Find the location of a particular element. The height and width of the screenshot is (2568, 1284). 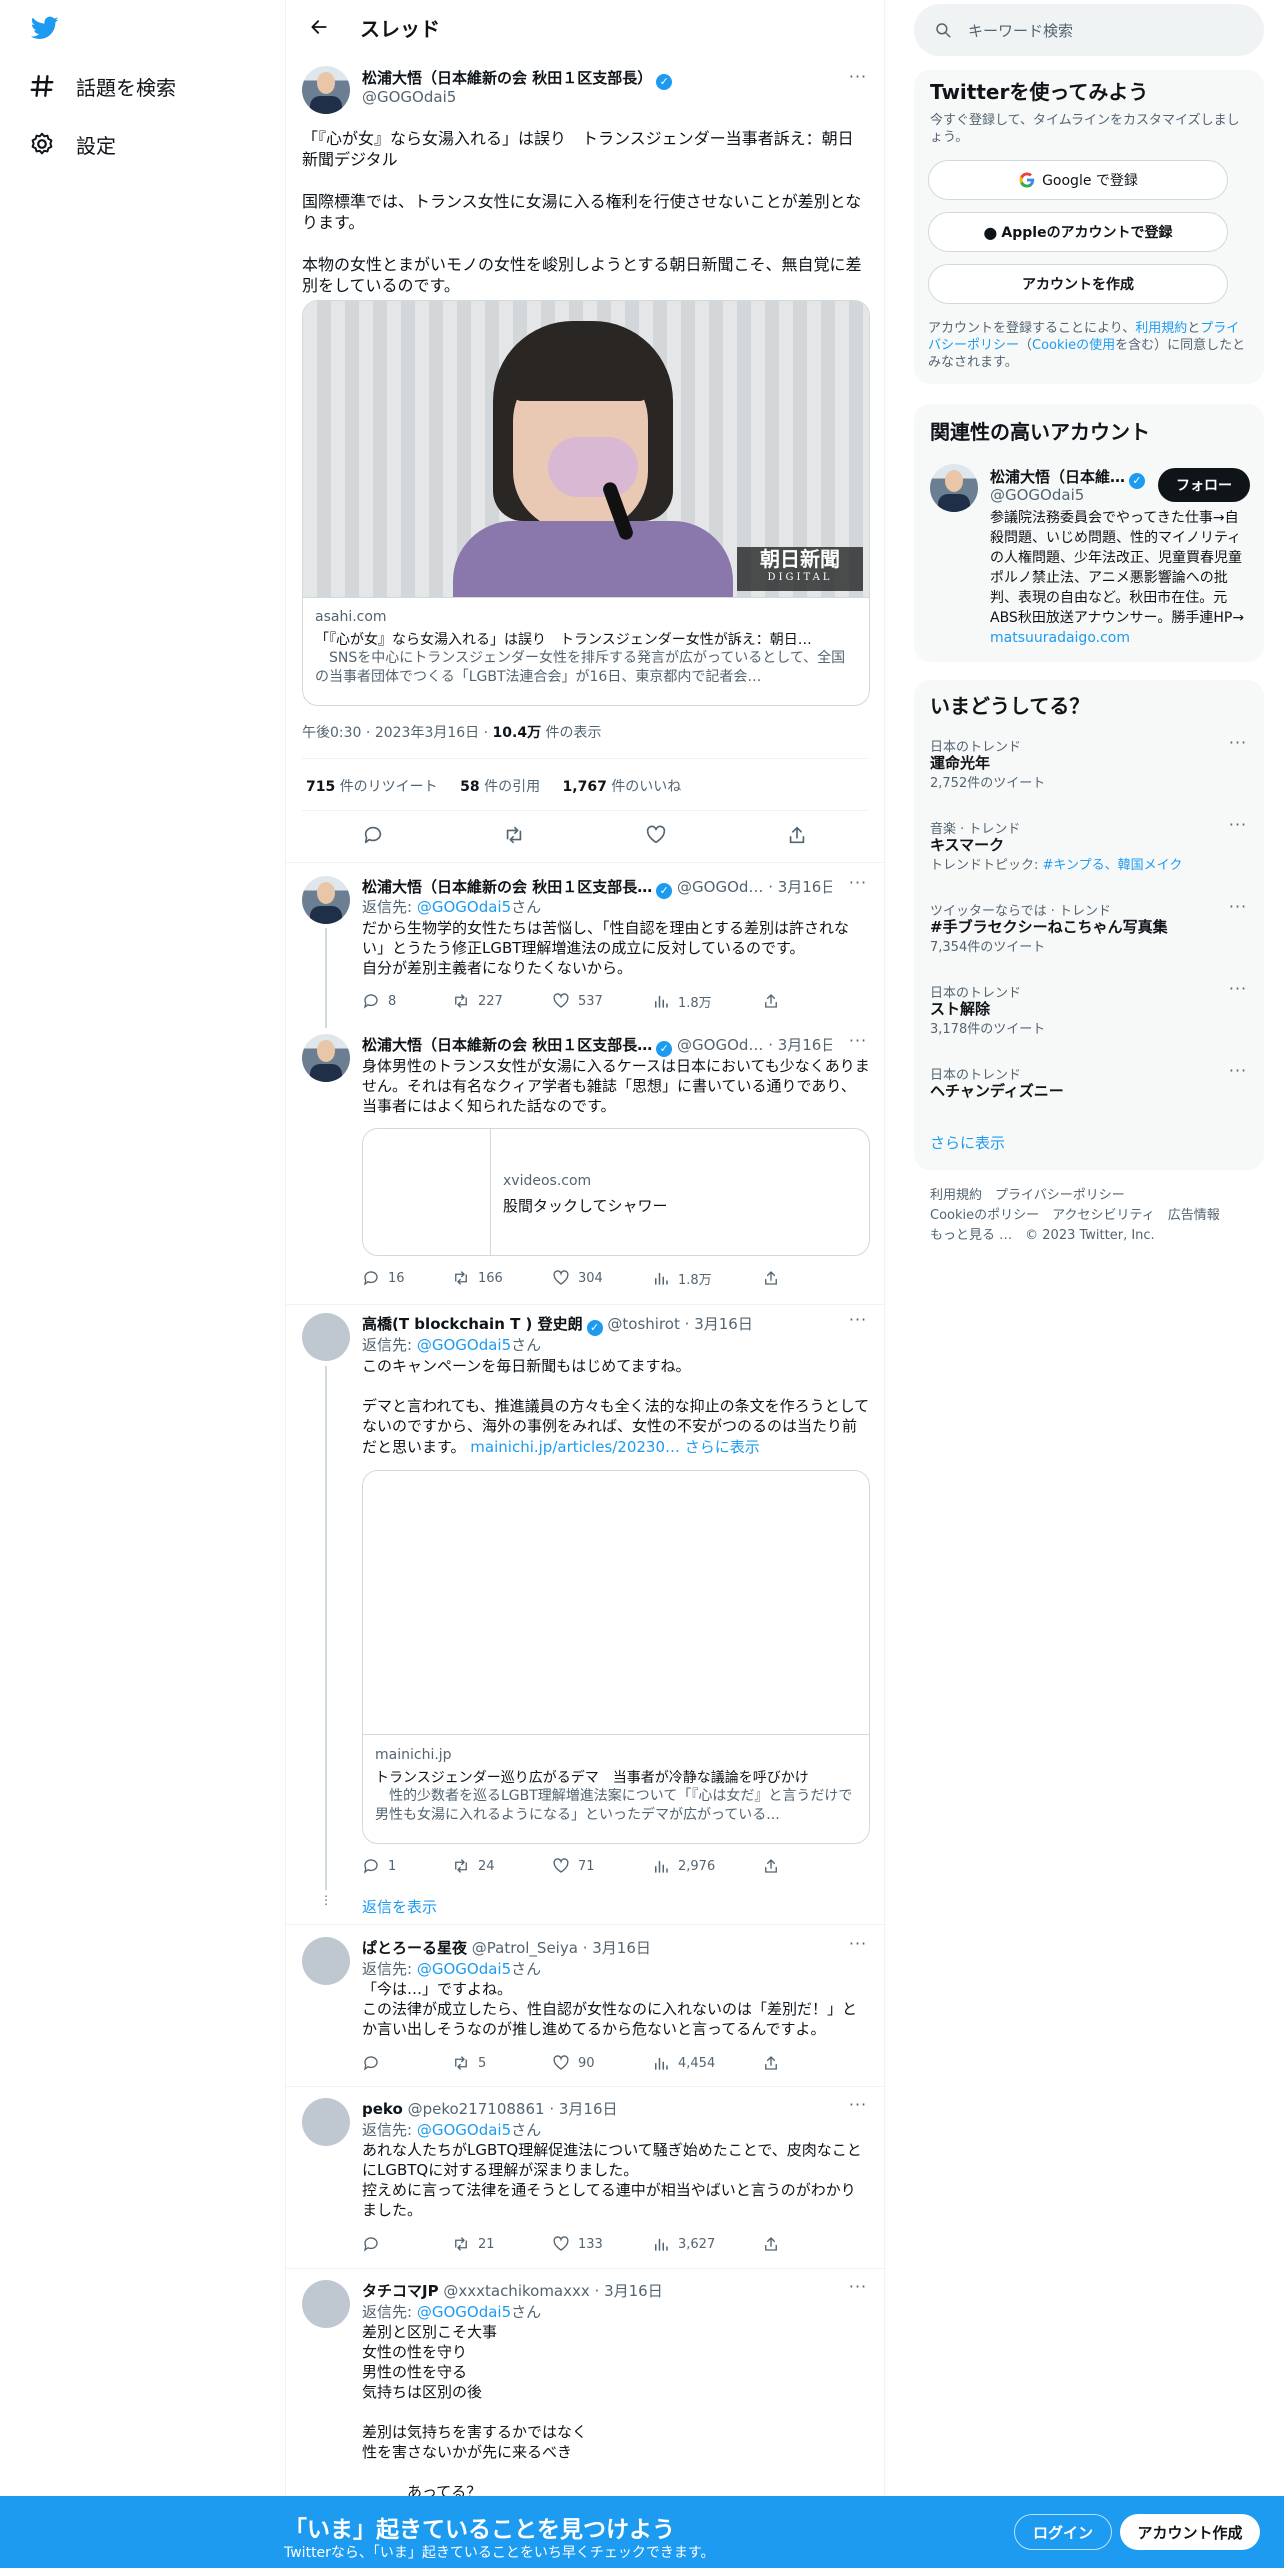

views-button: 3,627 is located at coordinates (707, 2244).